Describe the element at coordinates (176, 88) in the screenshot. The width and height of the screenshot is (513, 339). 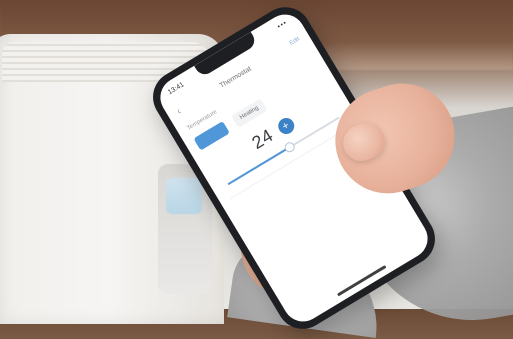
I see `status-time: 13:41` at that location.